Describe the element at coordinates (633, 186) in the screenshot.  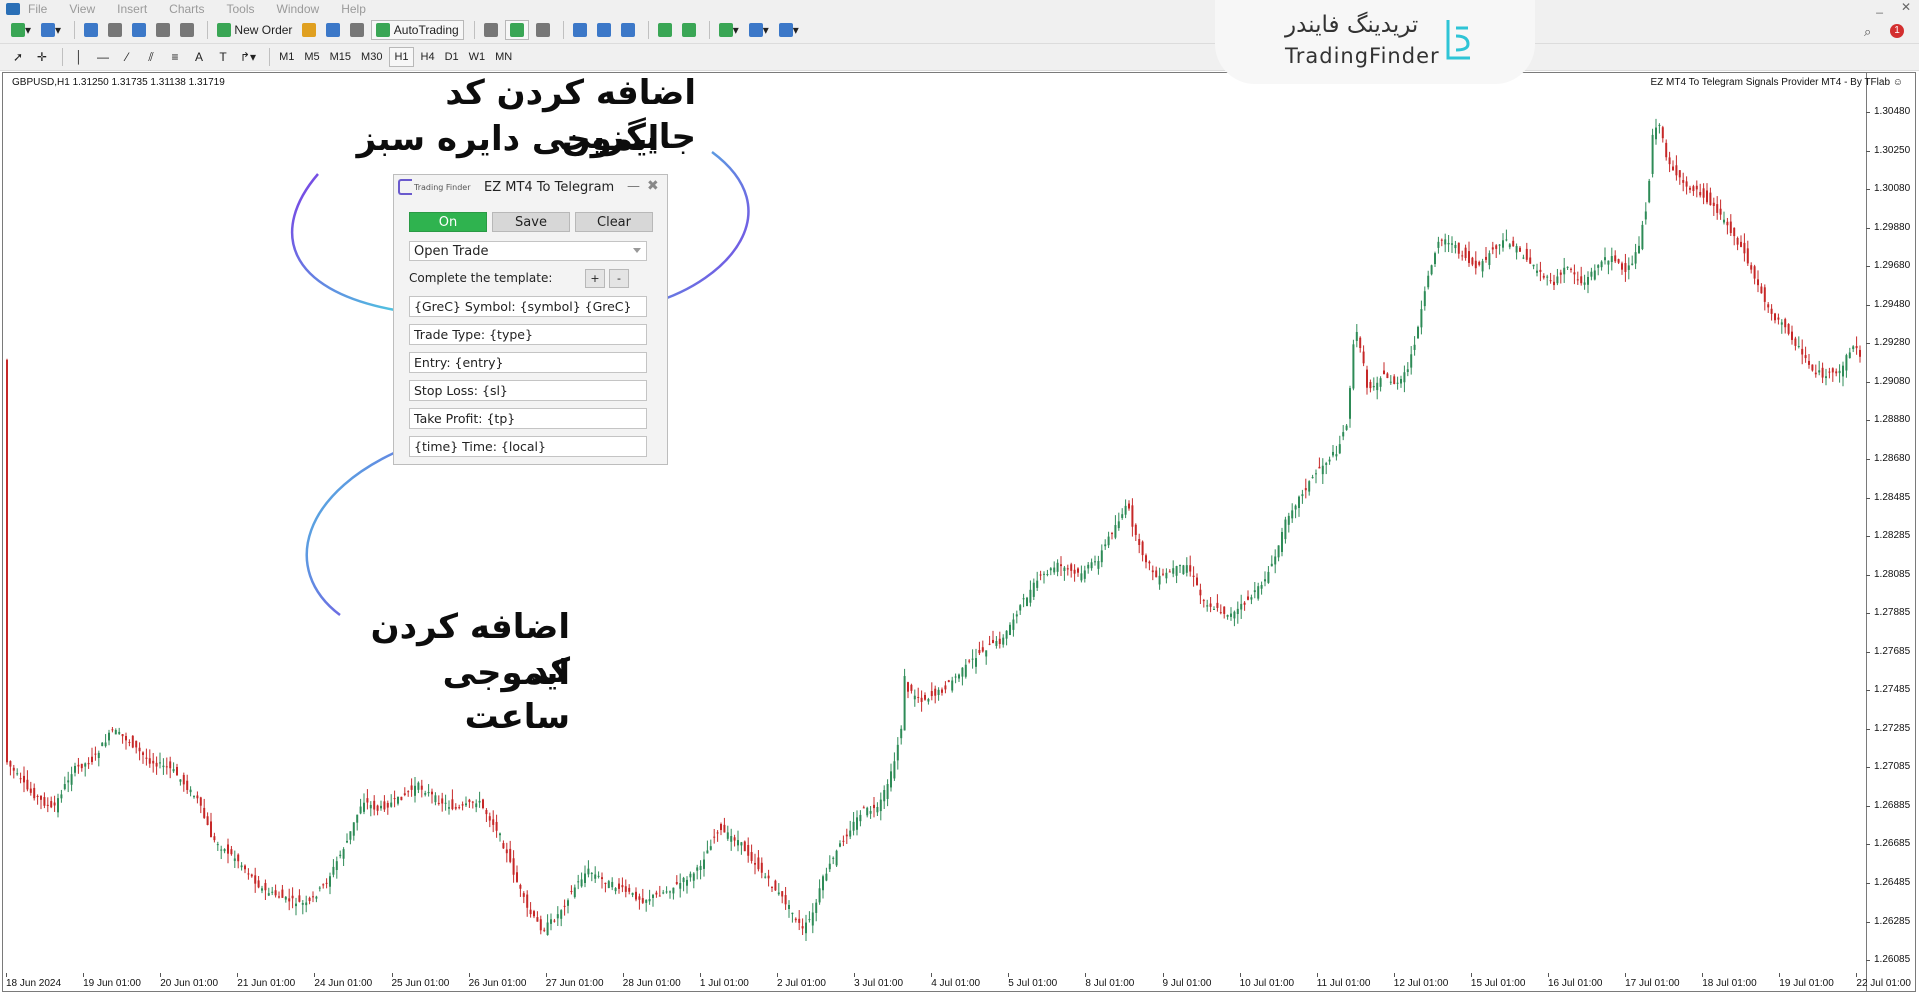
I see `minimize-icon: —` at that location.